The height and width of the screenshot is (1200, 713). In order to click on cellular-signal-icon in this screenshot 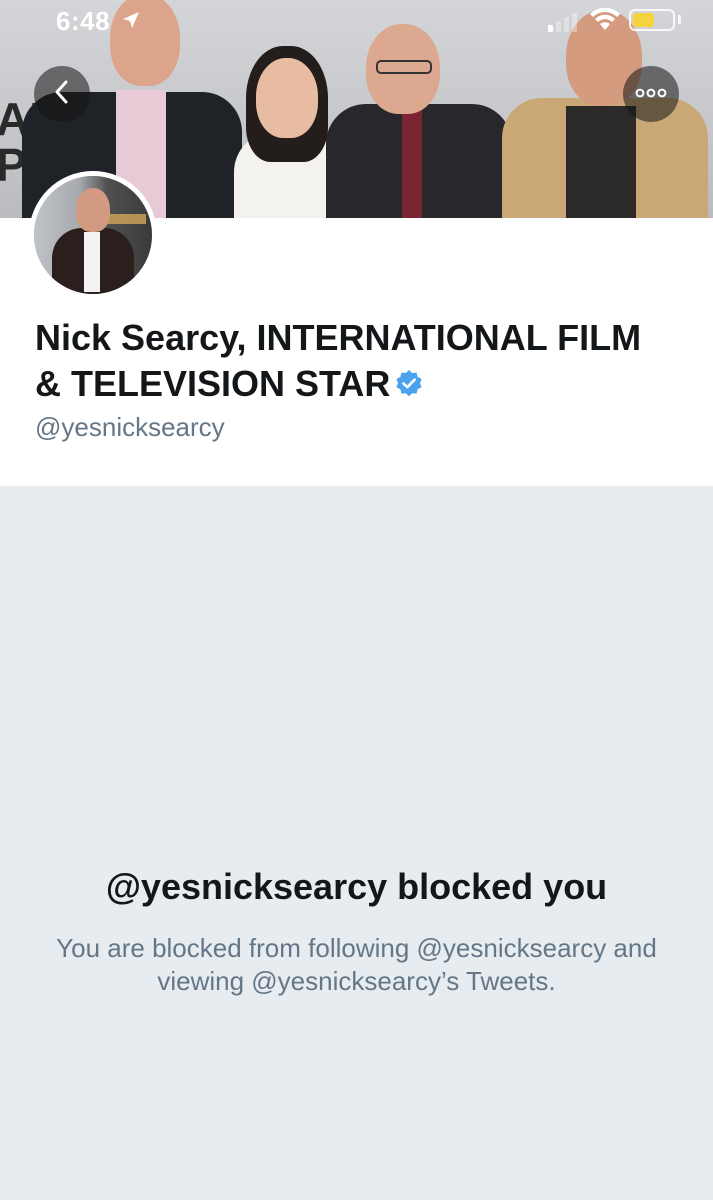, I will do `click(564, 24)`.